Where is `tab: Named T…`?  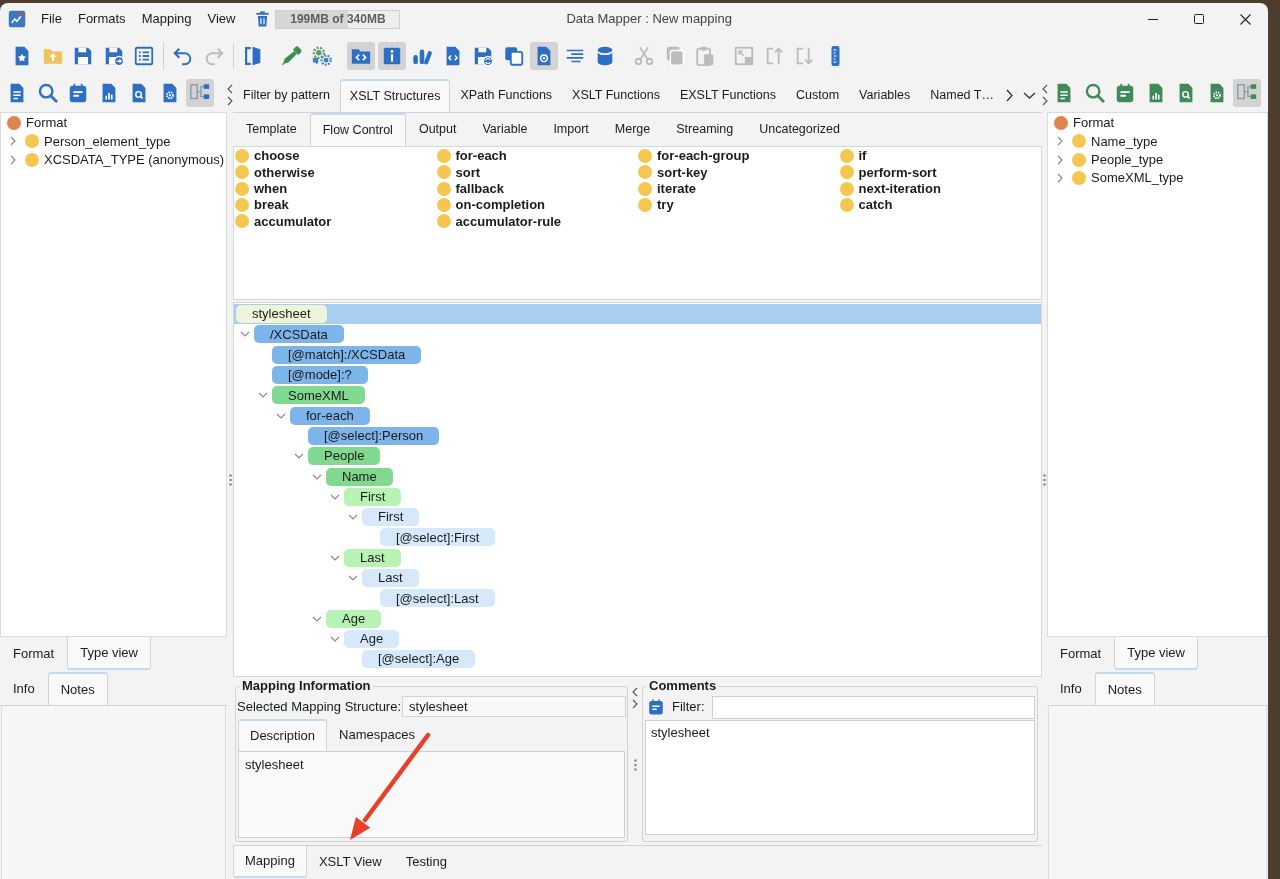
tab: Named T… is located at coordinates (962, 95).